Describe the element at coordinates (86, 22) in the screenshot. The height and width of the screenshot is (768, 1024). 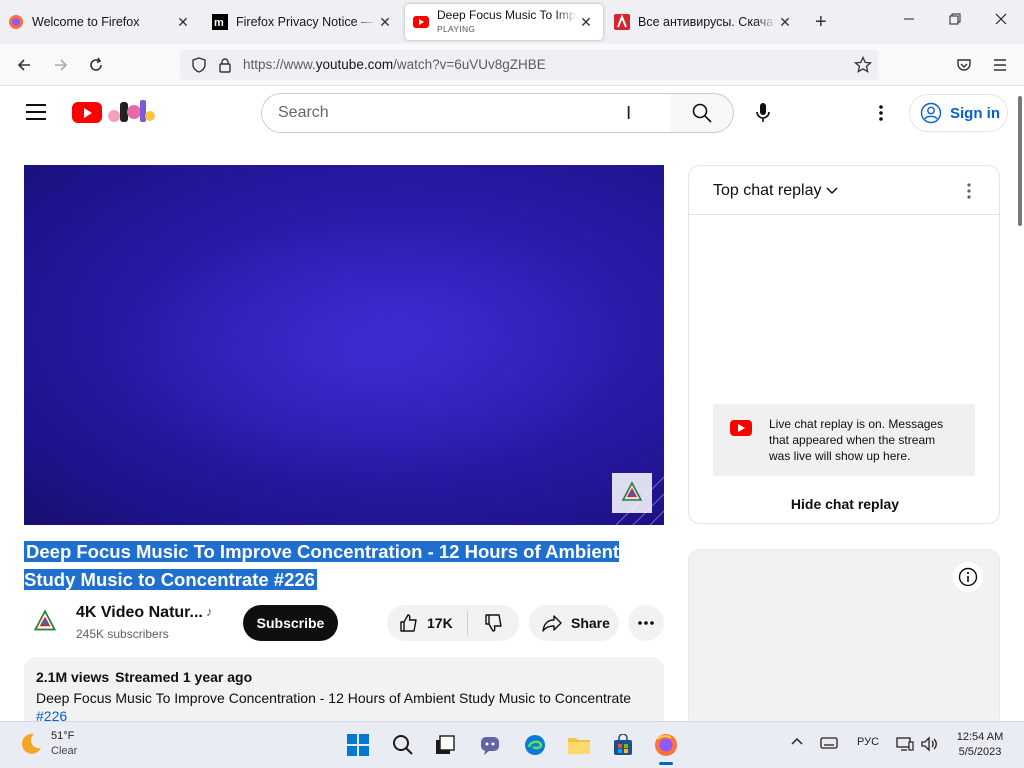
I see `tab-title: Welcome to Firefox` at that location.